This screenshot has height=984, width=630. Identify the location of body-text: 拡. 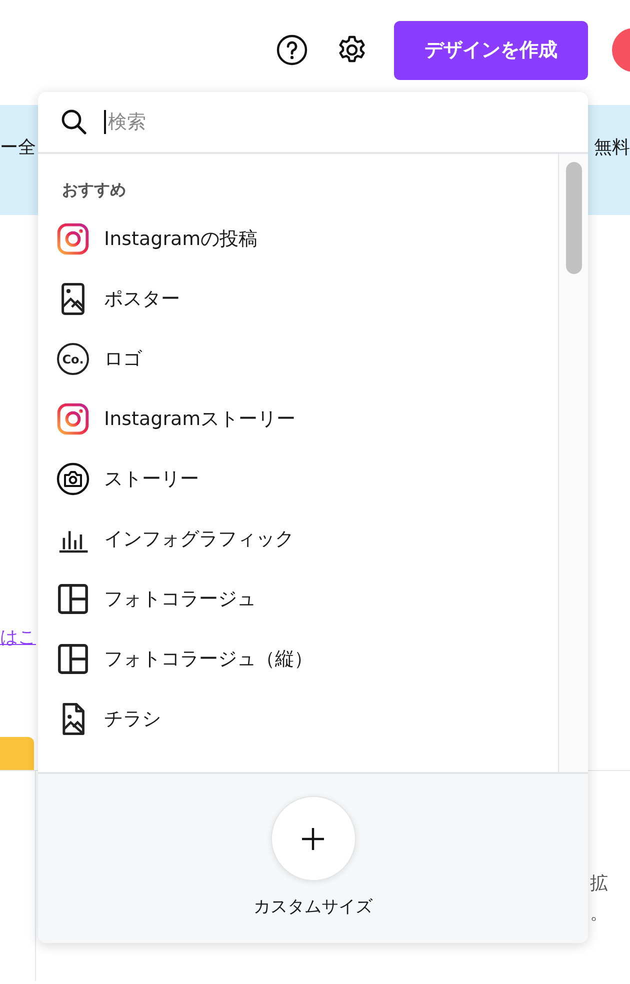
(599, 884).